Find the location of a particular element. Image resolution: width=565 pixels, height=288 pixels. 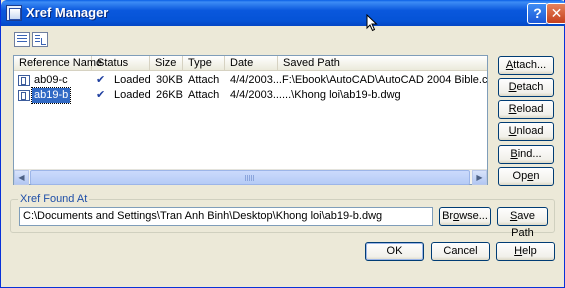

help-label-key: H is located at coordinates (518, 251).